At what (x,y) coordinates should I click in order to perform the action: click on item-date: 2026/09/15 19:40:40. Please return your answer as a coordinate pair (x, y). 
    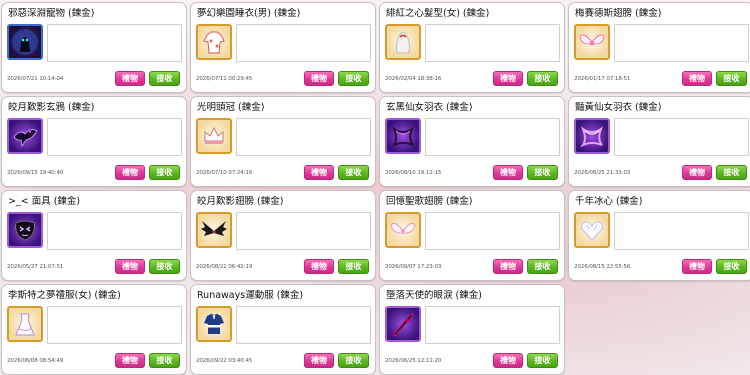
    Looking at the image, I should click on (35, 173).